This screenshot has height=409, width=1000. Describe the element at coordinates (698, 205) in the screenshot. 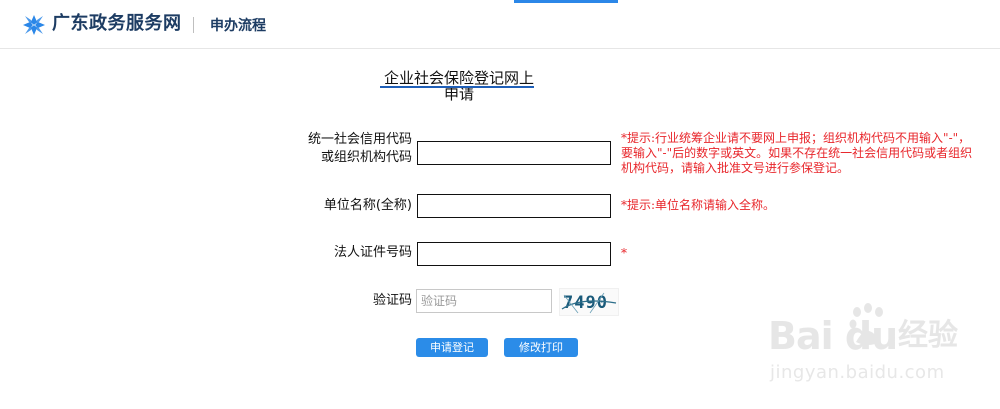

I see `company-name-hint: *提示:单位名称请输入全称。` at that location.